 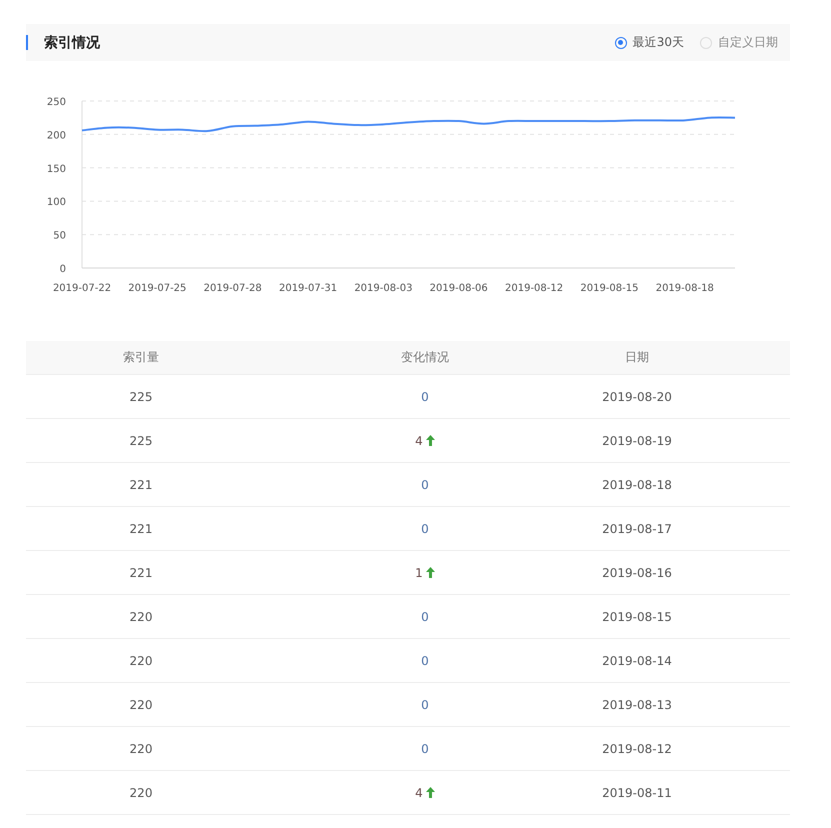 I want to click on table-cell-text: 2019-08-11, so click(x=637, y=793).